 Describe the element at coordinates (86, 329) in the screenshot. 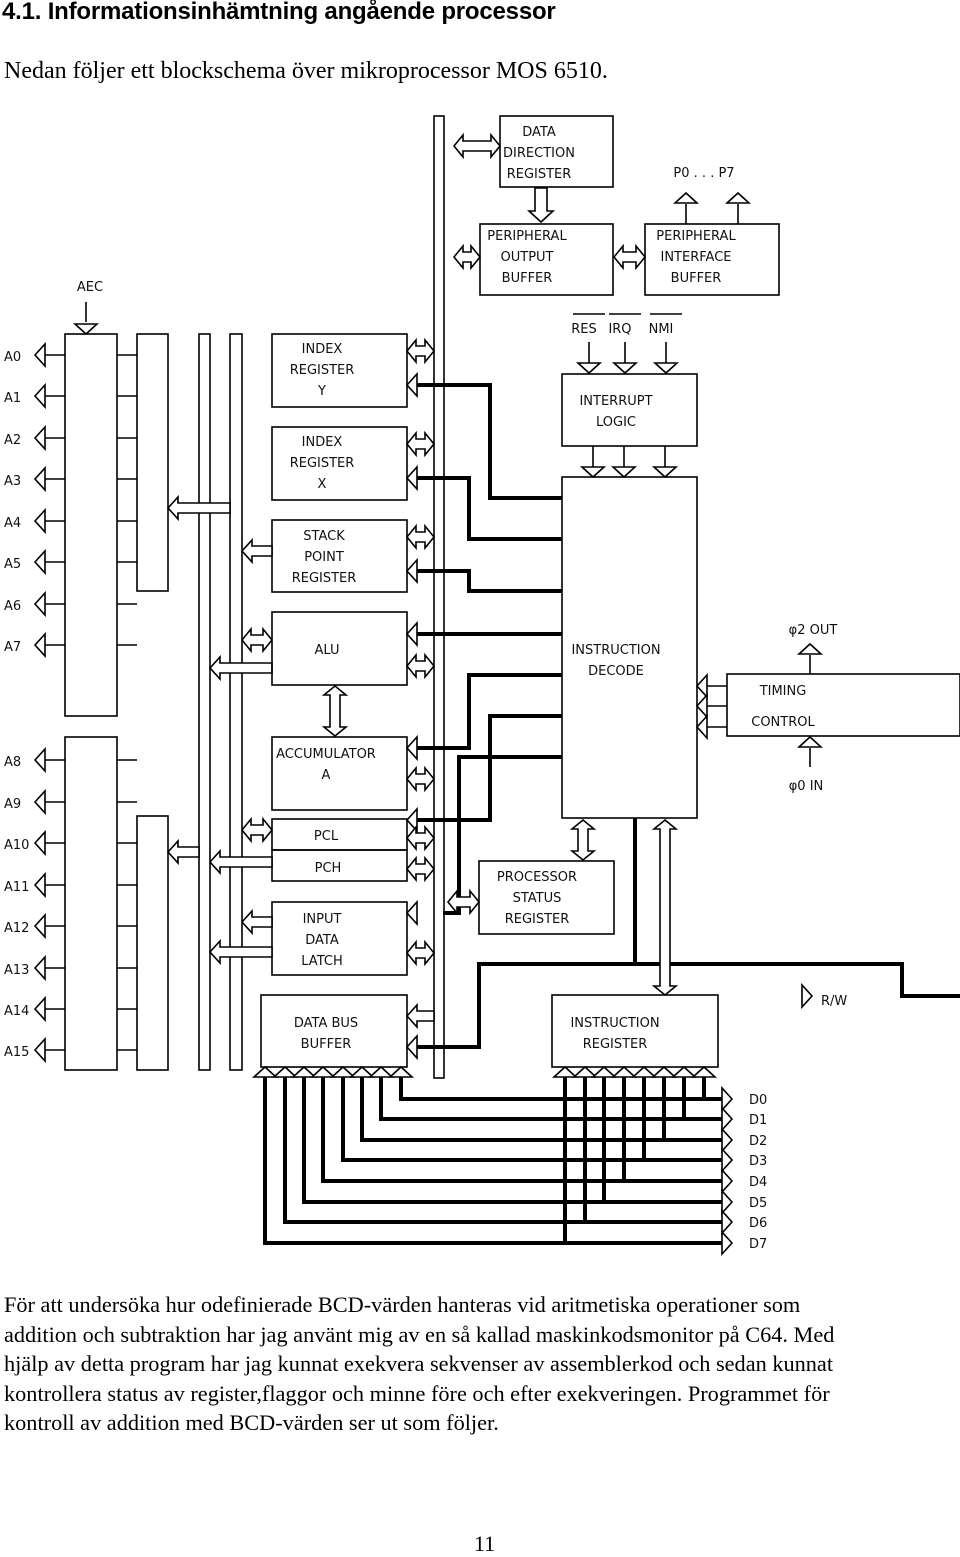

I see `aec-arrow-icon` at that location.